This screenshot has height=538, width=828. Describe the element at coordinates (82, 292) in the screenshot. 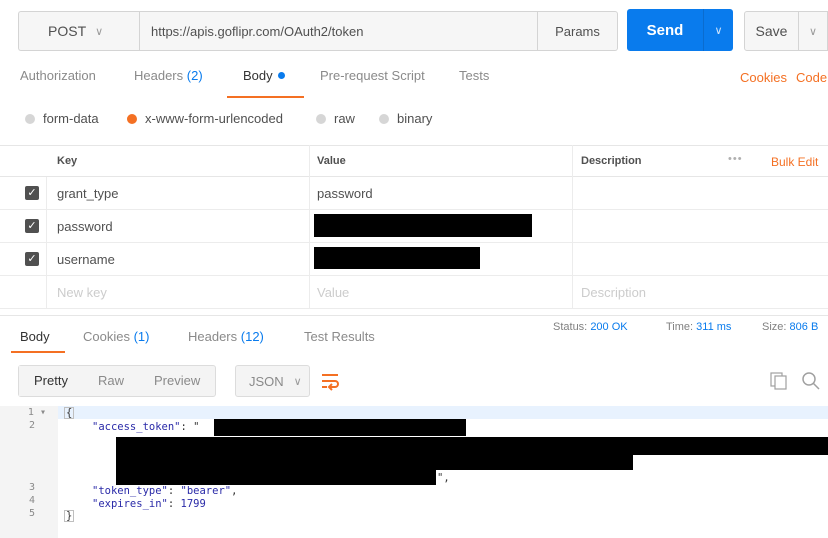

I see `new-key-input: New key` at that location.